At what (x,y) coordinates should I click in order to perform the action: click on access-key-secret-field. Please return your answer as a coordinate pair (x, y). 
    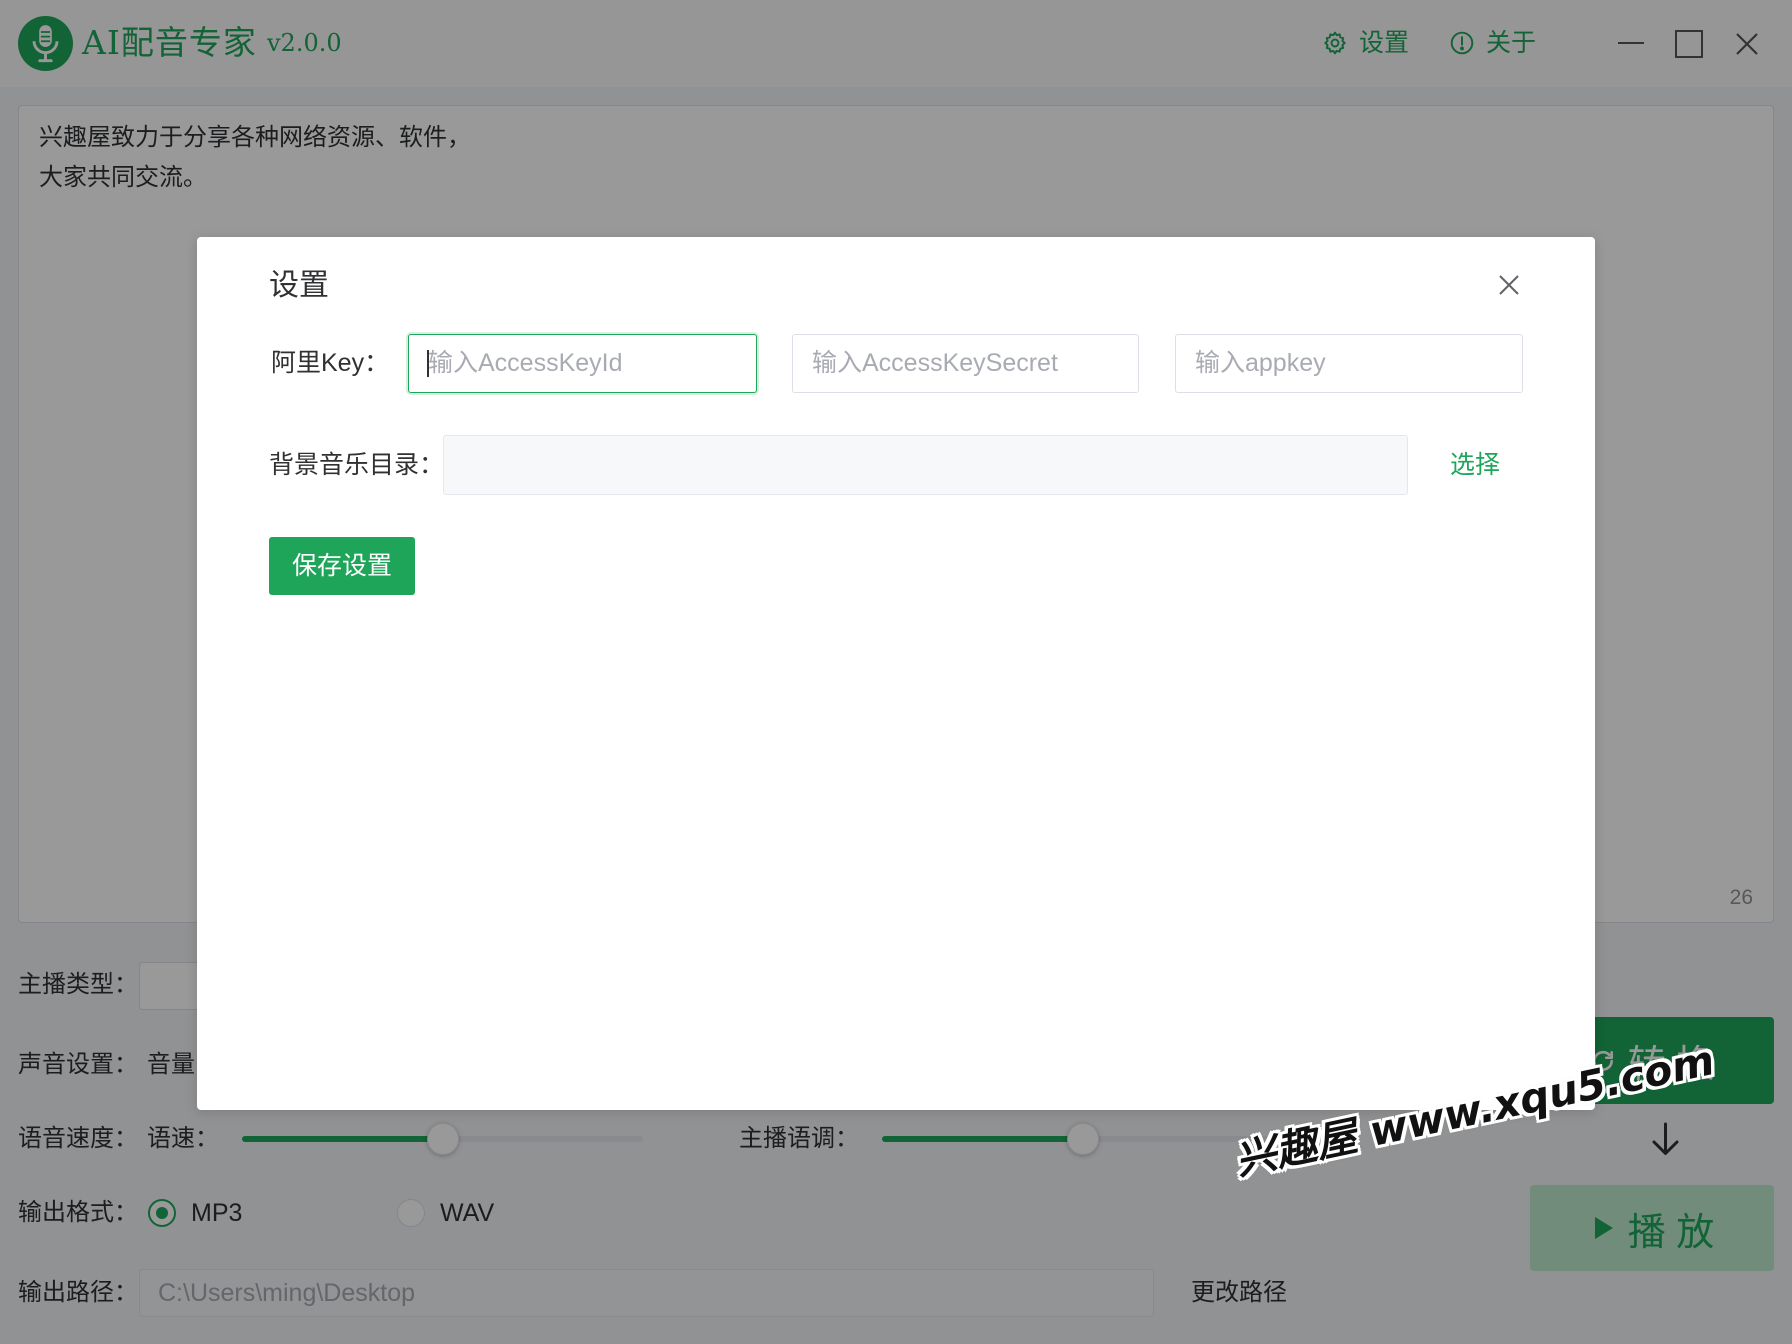
    Looking at the image, I should click on (965, 363).